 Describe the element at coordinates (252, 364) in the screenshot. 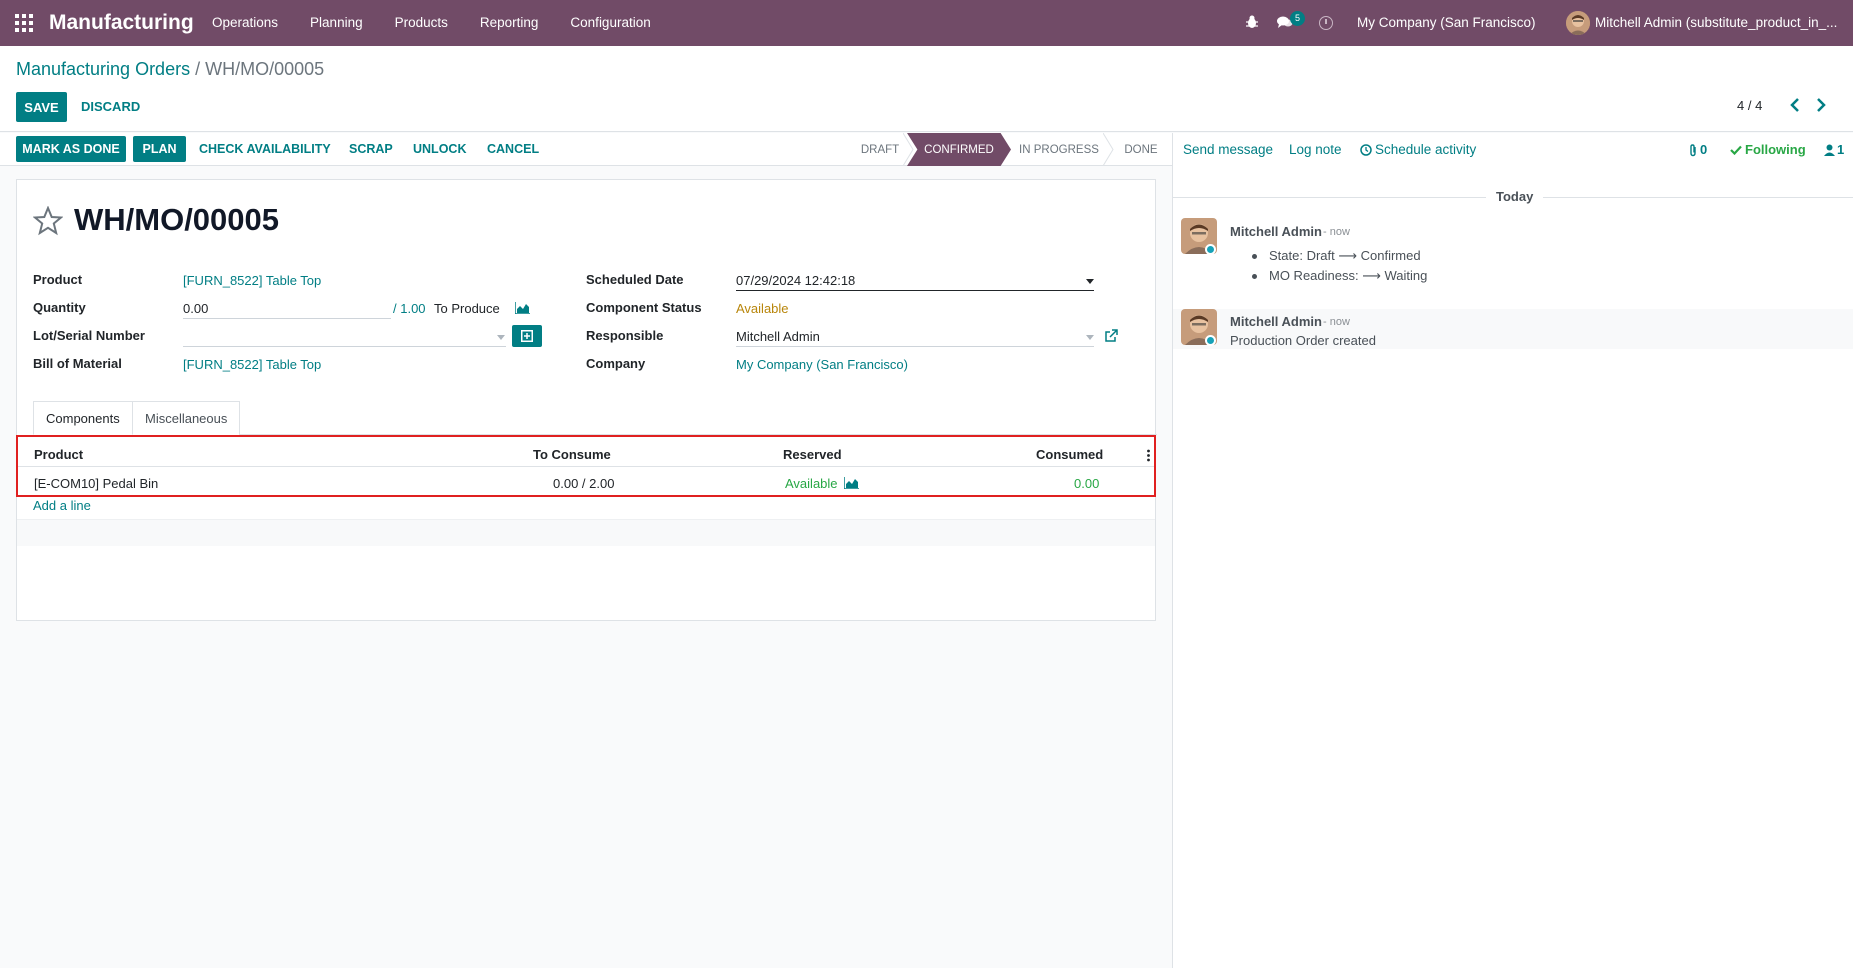

I see `bom-field: [FURN_8522] Table Top` at that location.